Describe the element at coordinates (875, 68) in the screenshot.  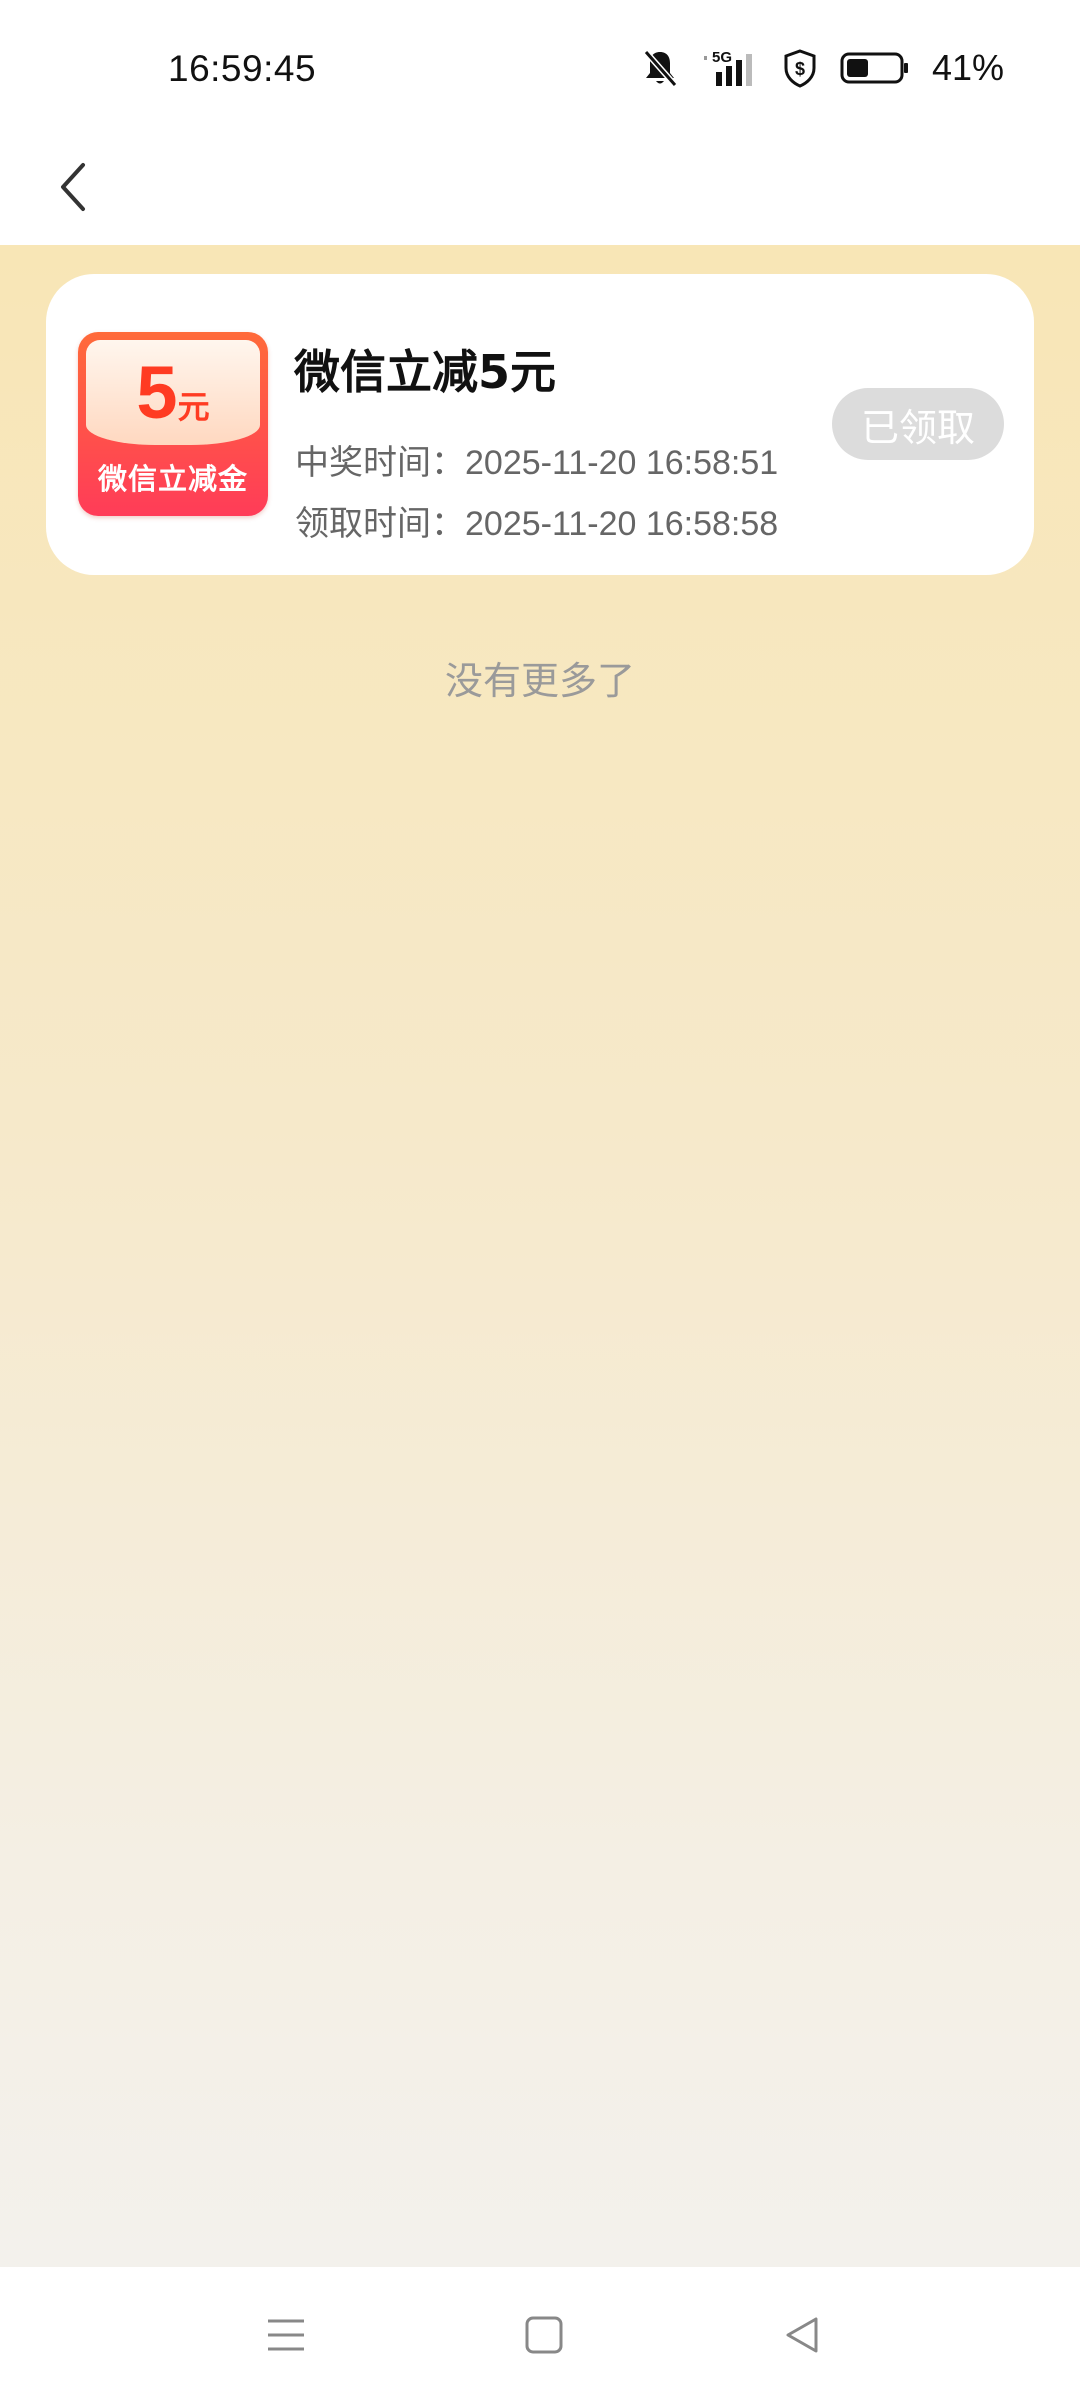
I see `battery-icon` at that location.